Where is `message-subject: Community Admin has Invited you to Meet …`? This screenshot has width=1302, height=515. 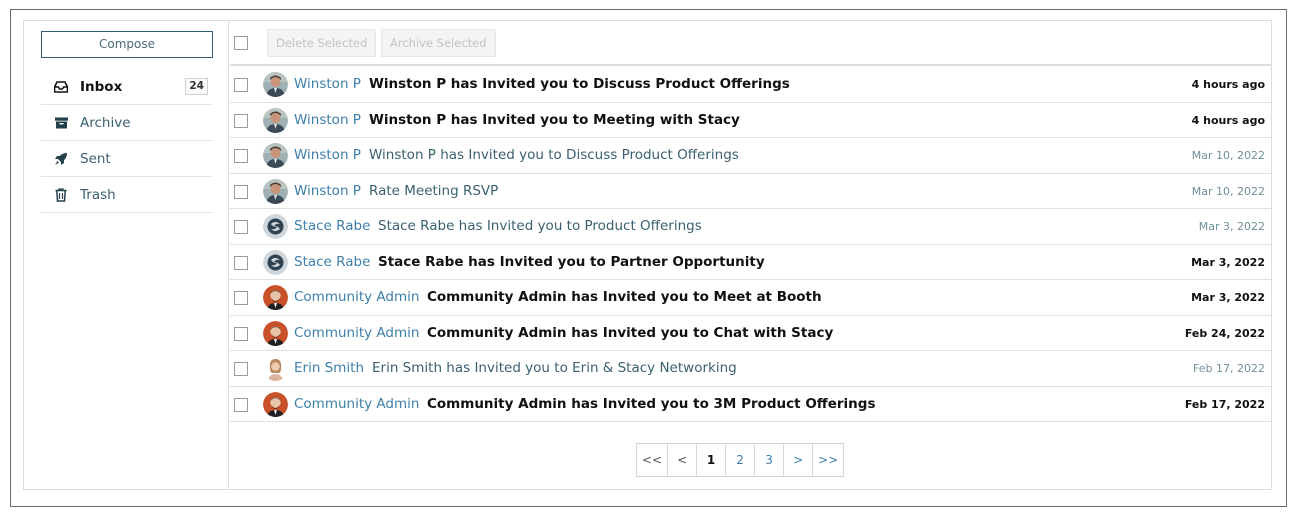
message-subject: Community Admin has Invited you to Meet … is located at coordinates (624, 297).